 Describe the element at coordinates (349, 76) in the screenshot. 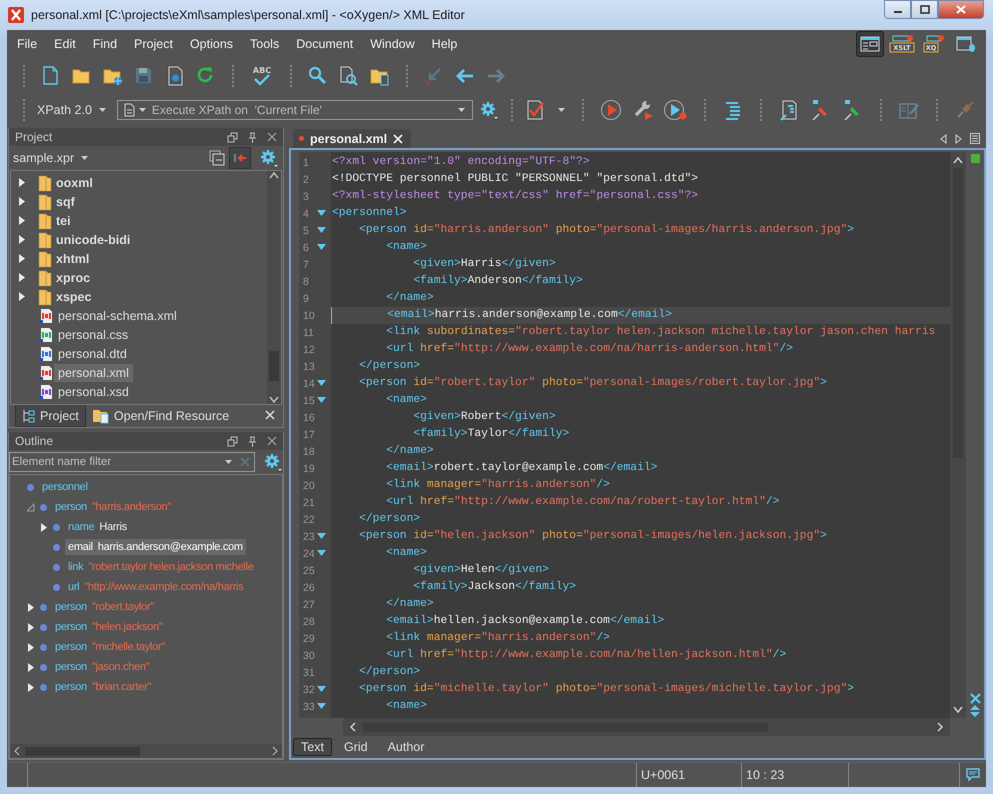

I see `find-in-files-icon` at that location.